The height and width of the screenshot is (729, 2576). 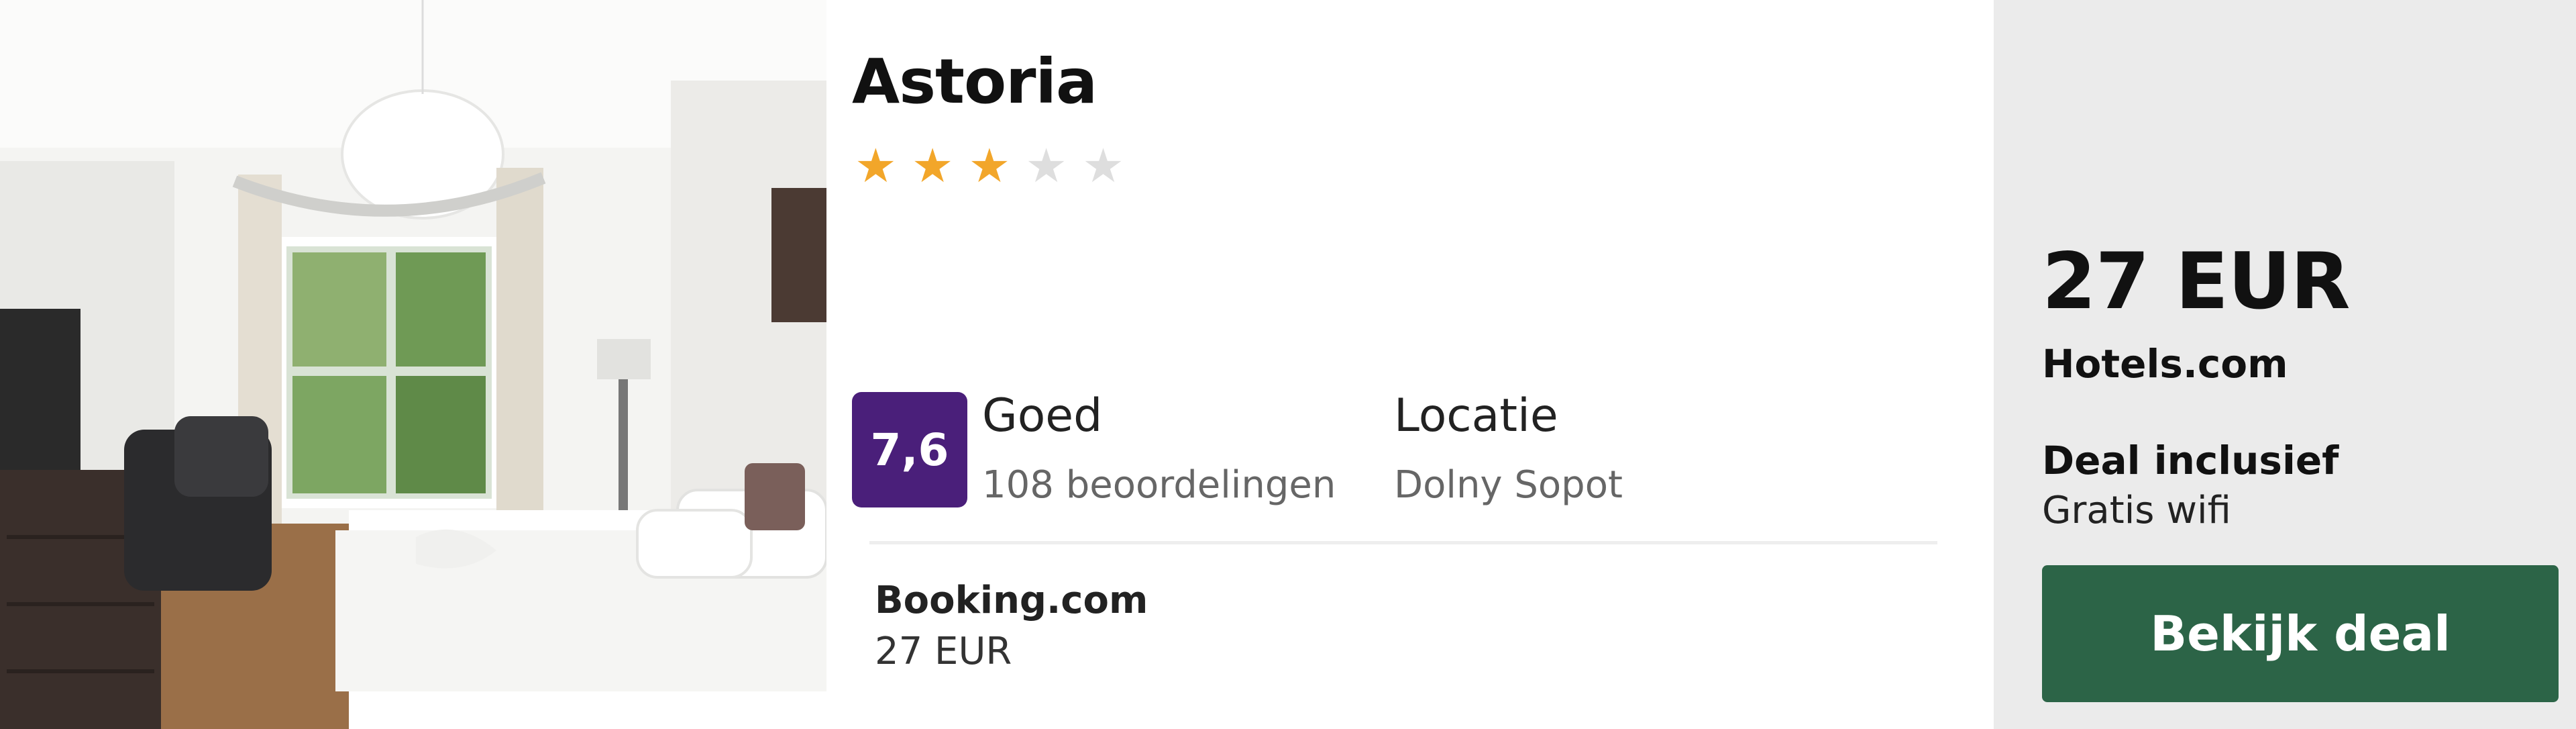 What do you see at coordinates (2136, 511) in the screenshot?
I see `deal-includes-item: Gratis wifi` at bounding box center [2136, 511].